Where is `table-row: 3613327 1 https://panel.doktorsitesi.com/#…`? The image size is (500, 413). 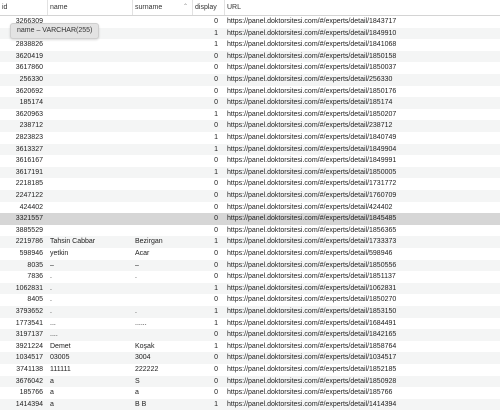 table-row: 3613327 1 https://panel.doktorsitesi.com/#… is located at coordinates (250, 149).